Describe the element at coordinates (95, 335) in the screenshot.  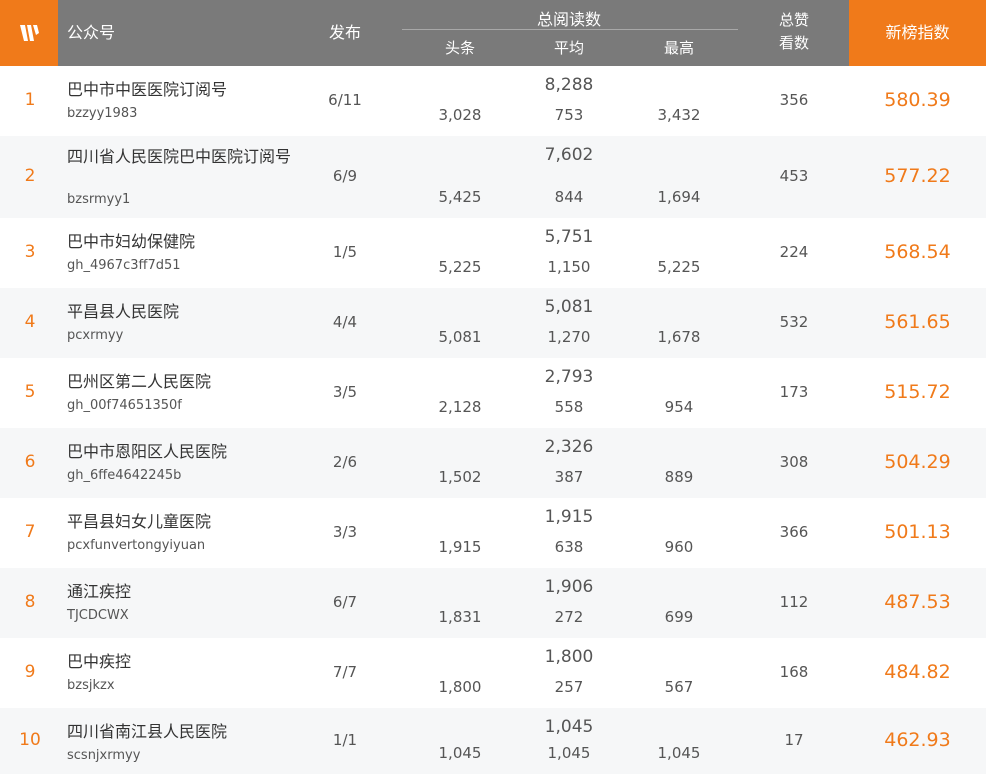
I see `account-id: pcxrmyy` at that location.